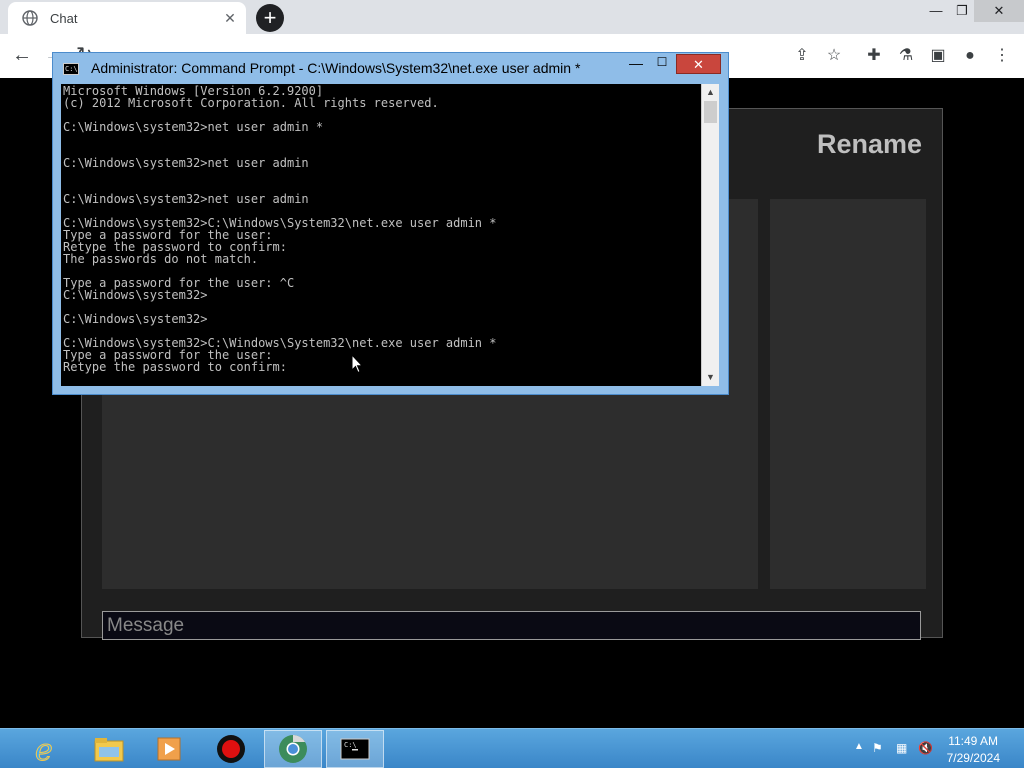 The height and width of the screenshot is (768, 1024). What do you see at coordinates (938, 56) in the screenshot?
I see `side-panel-icon: ▣` at bounding box center [938, 56].